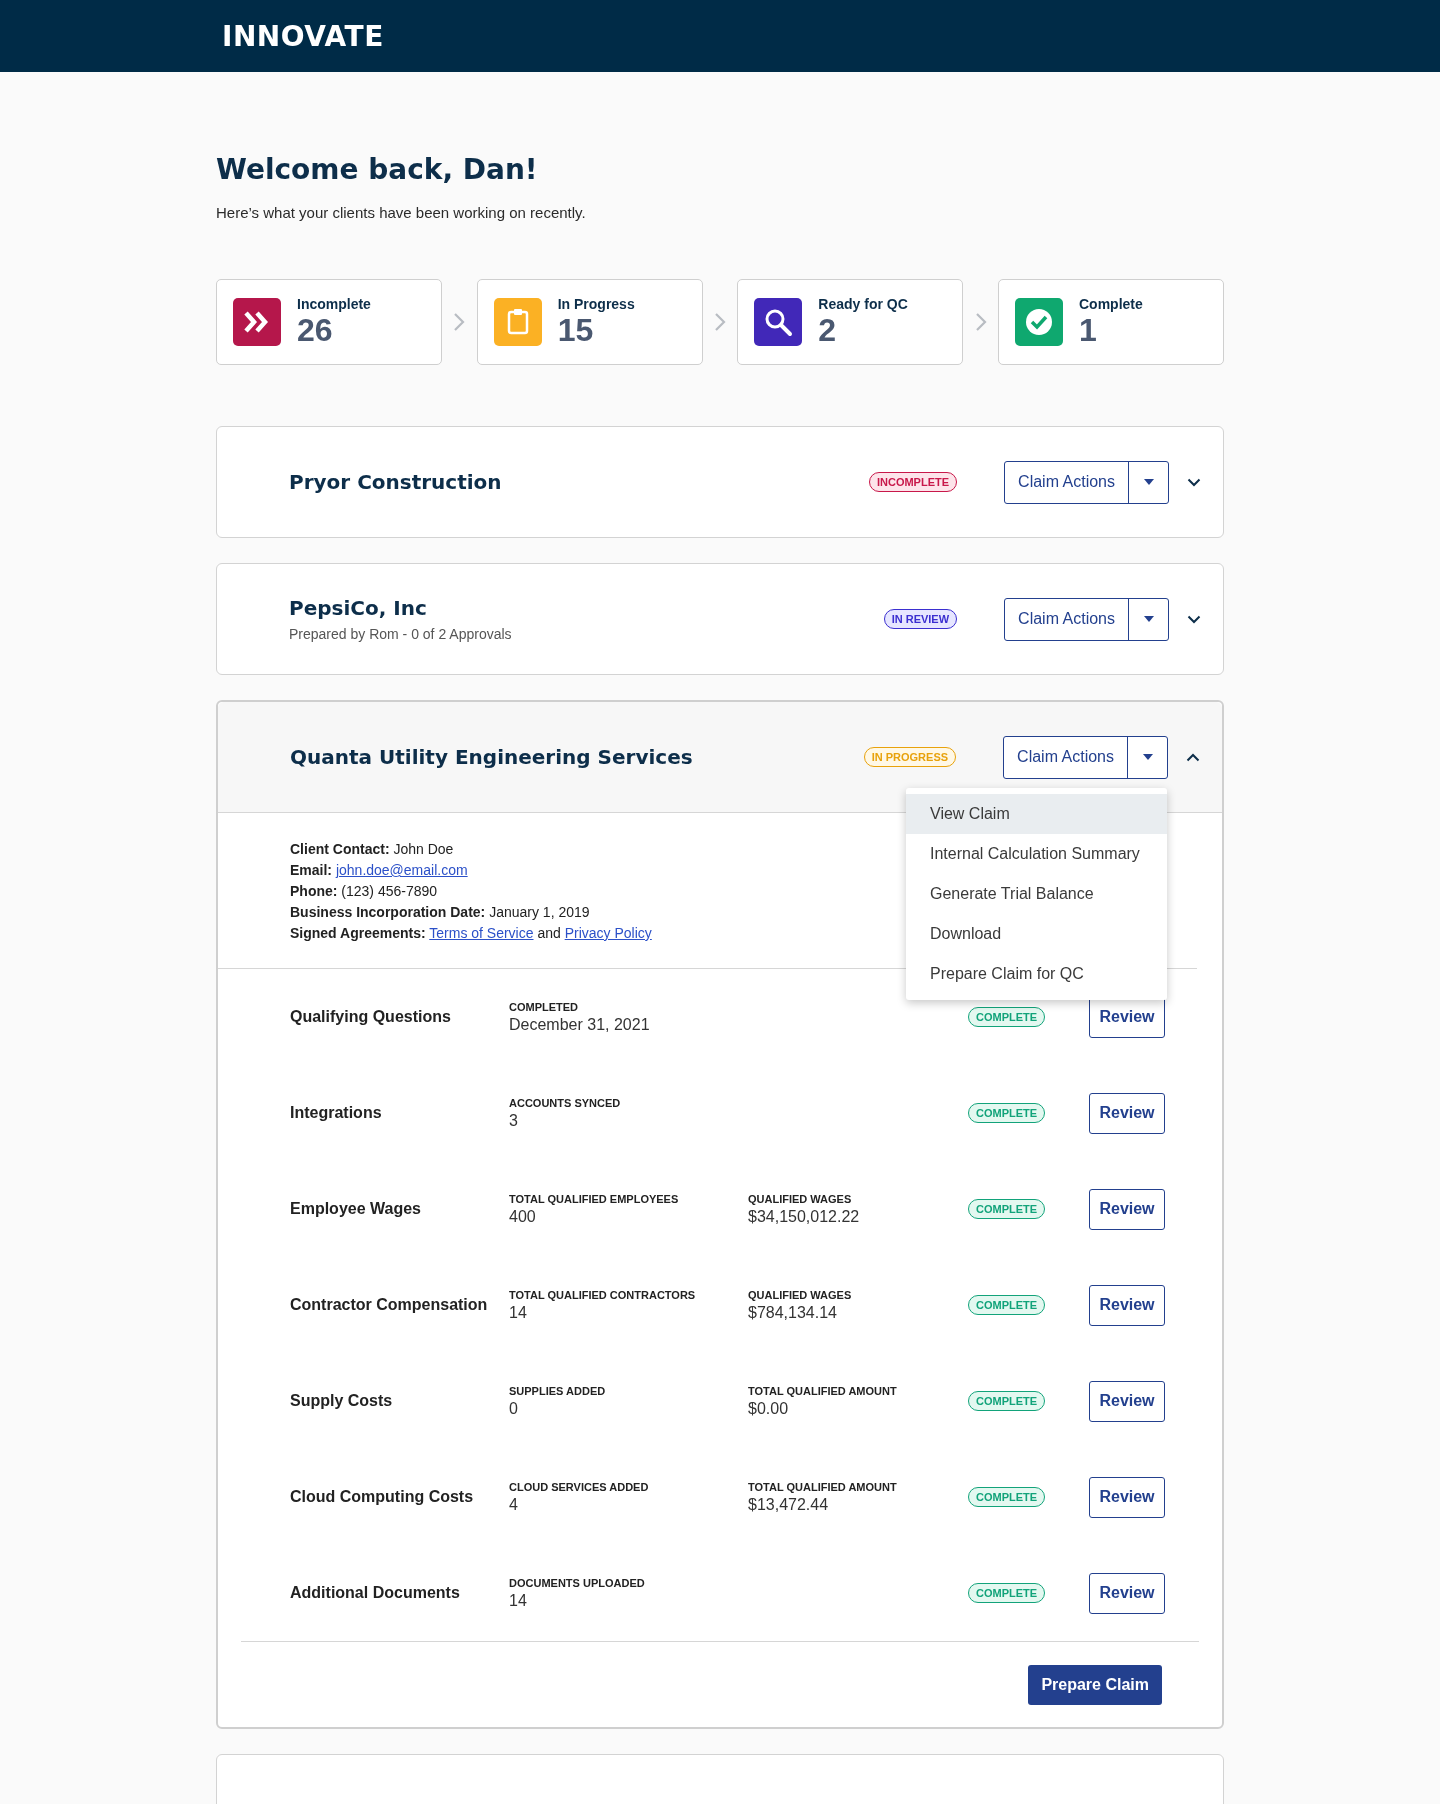 Image resolution: width=1440 pixels, height=1804 pixels. Describe the element at coordinates (514, 1504) in the screenshot. I see `field-value: 4` at that location.